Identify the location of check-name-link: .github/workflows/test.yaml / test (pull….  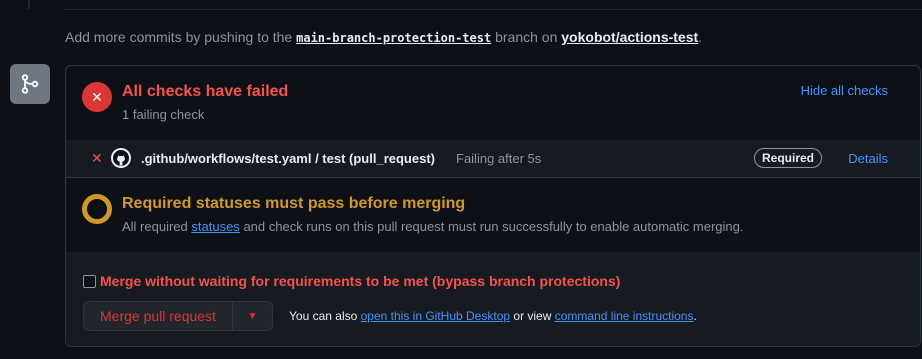
(288, 158).